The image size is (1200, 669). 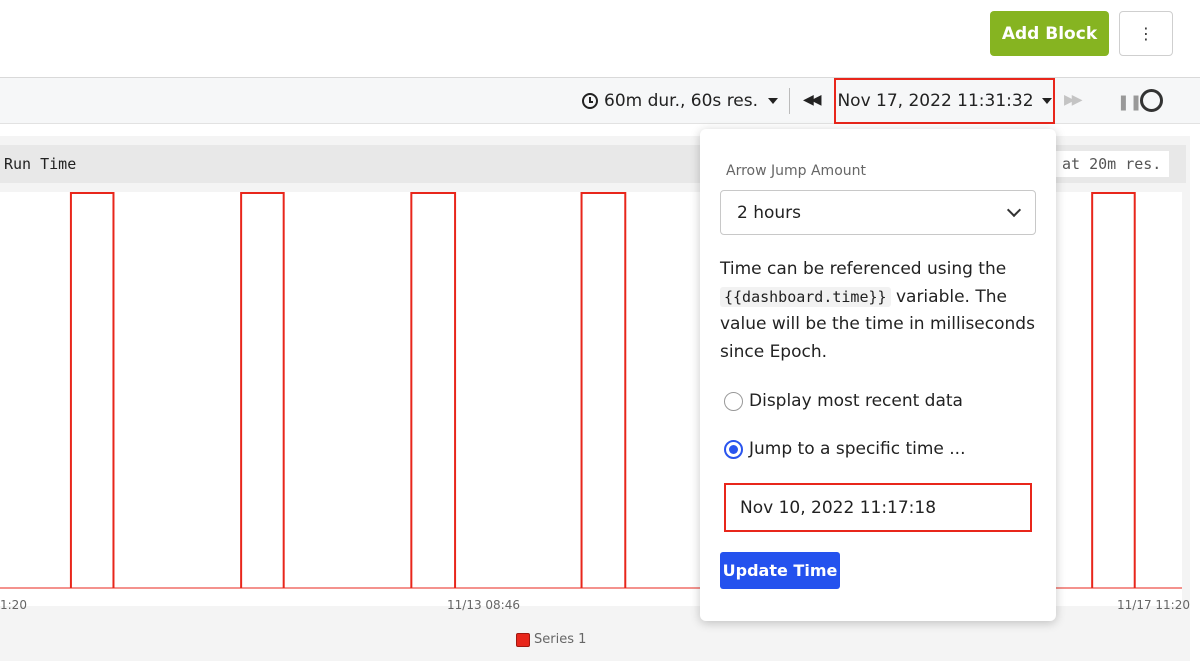 I want to click on current-time-label: Nov 17, 2022 11:31:32, so click(x=935, y=101).